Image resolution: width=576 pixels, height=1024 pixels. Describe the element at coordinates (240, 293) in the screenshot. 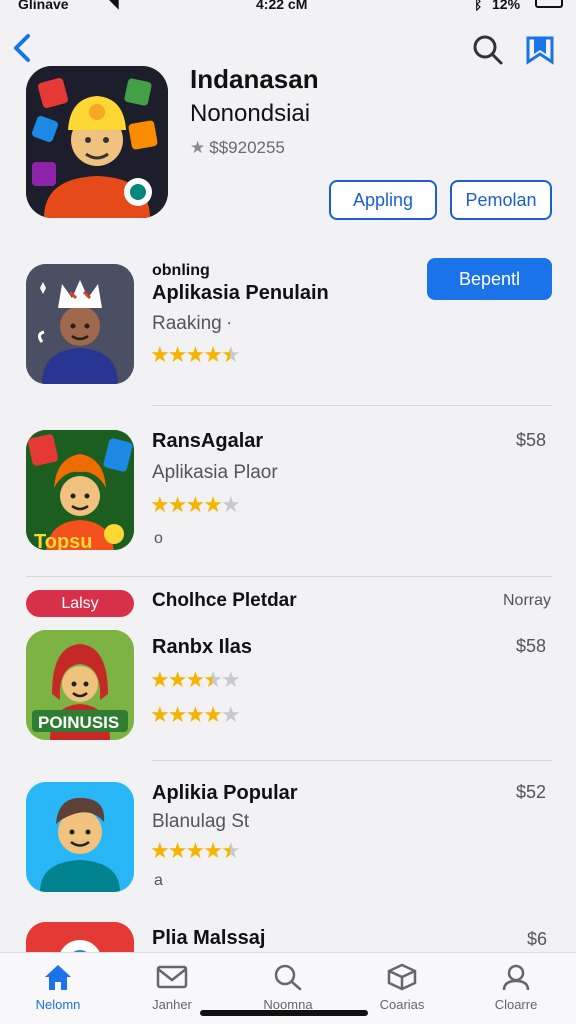

I see `featured-title: Aplikasia Penulain` at that location.